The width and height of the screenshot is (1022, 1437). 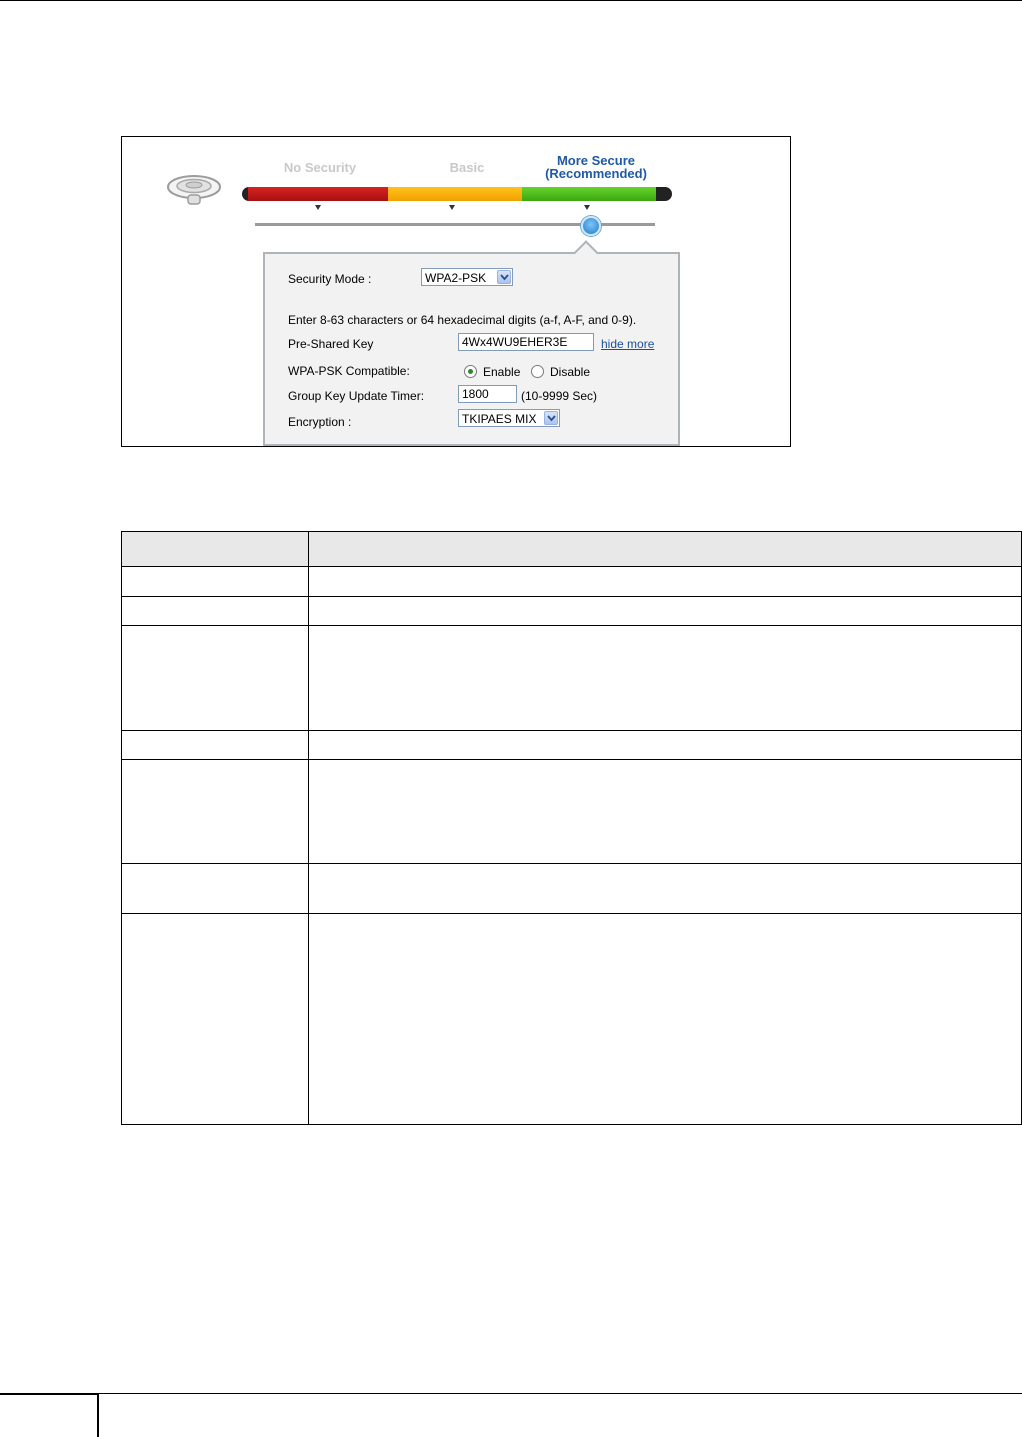 What do you see at coordinates (589, 194) in the screenshot?
I see `bar-segment-more-secure` at bounding box center [589, 194].